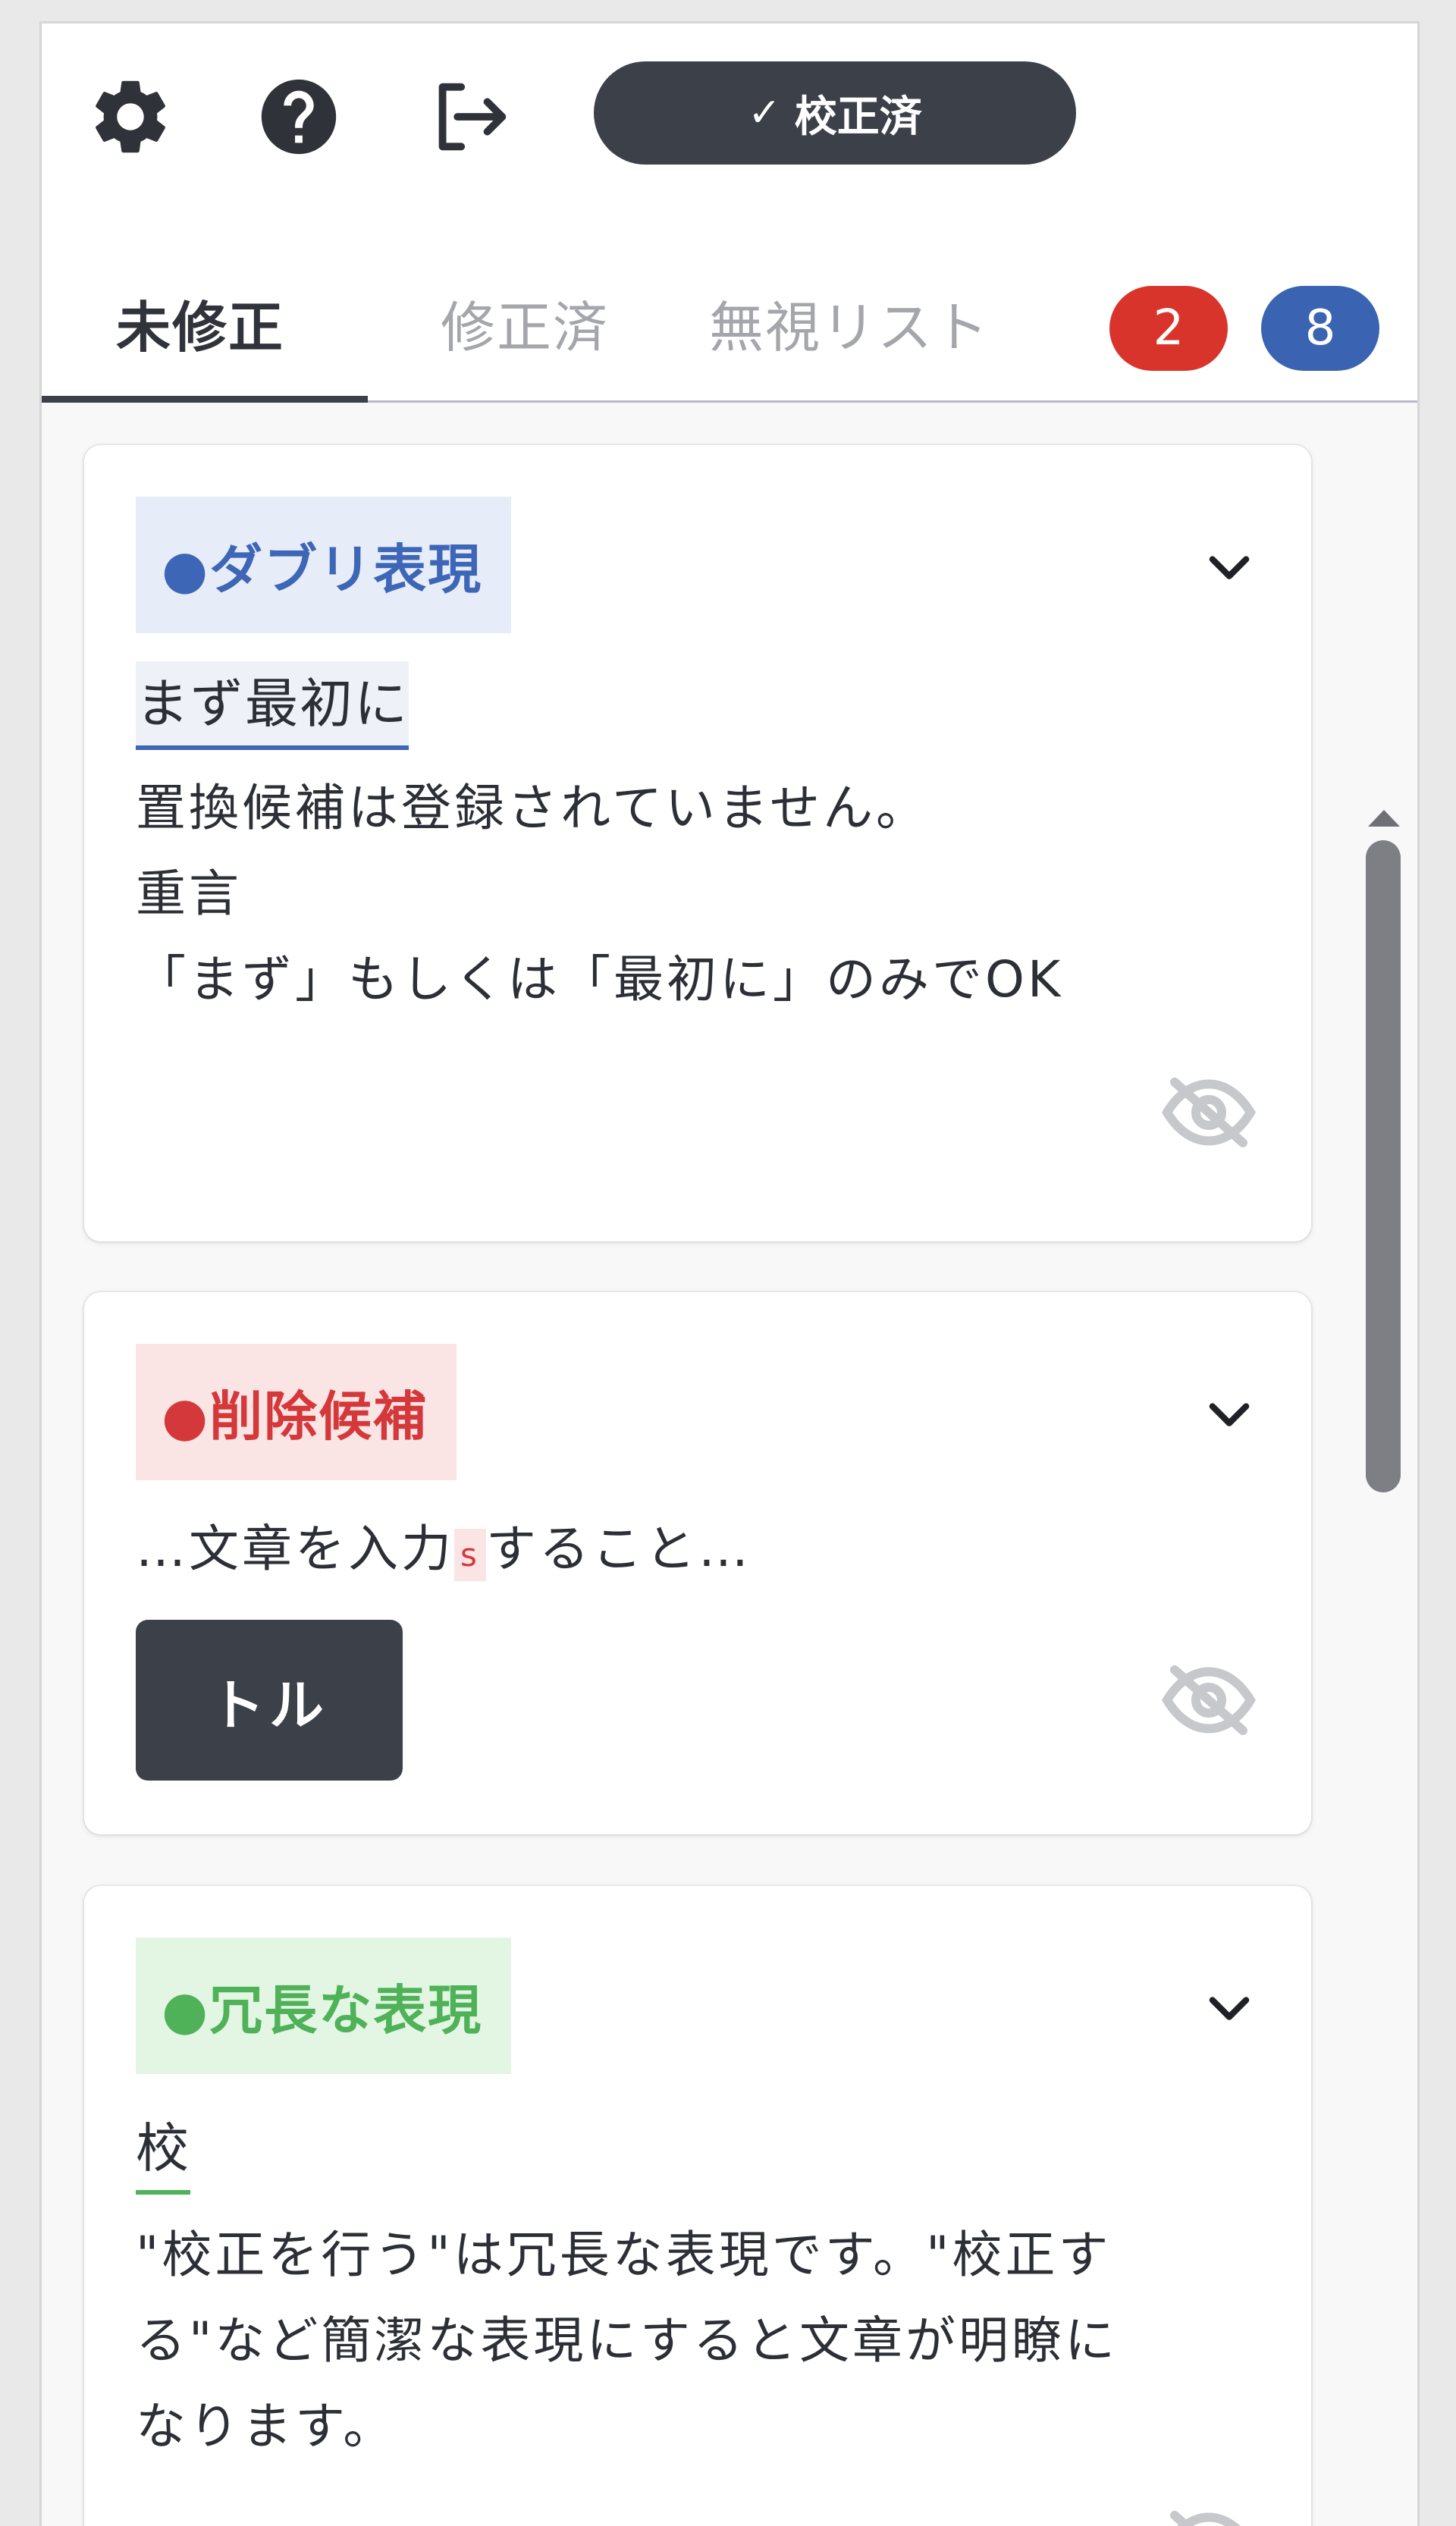 The height and width of the screenshot is (2526, 1456). I want to click on suggestion-text: 置換候補は登録されていません。 重言 「まず」もしくは「最初に」のみでOK, so click(701, 893).